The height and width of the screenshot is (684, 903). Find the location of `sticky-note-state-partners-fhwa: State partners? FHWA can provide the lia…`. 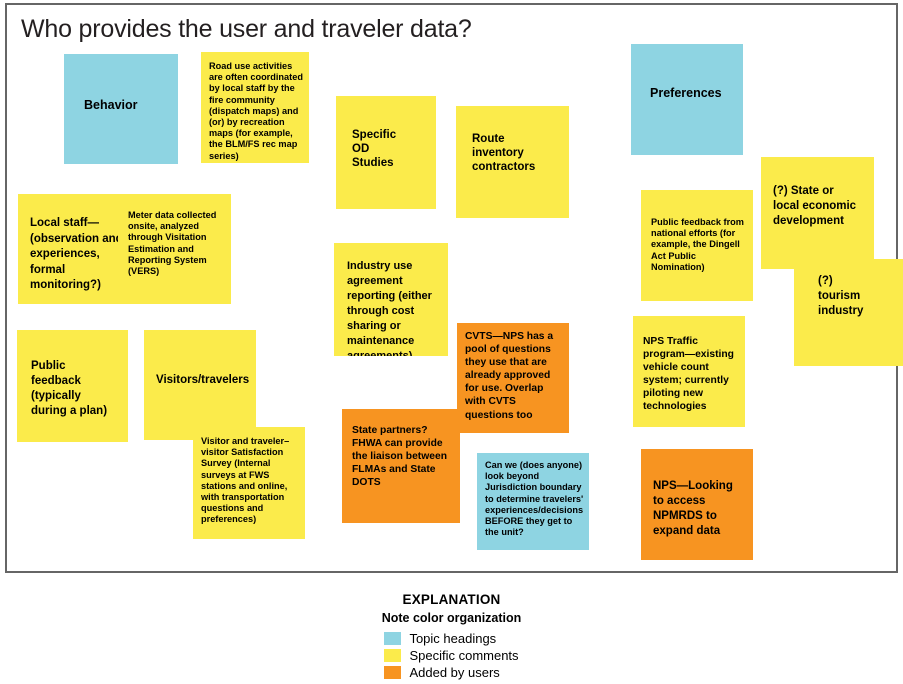

sticky-note-state-partners-fhwa: State partners? FHWA can provide the lia… is located at coordinates (401, 466).